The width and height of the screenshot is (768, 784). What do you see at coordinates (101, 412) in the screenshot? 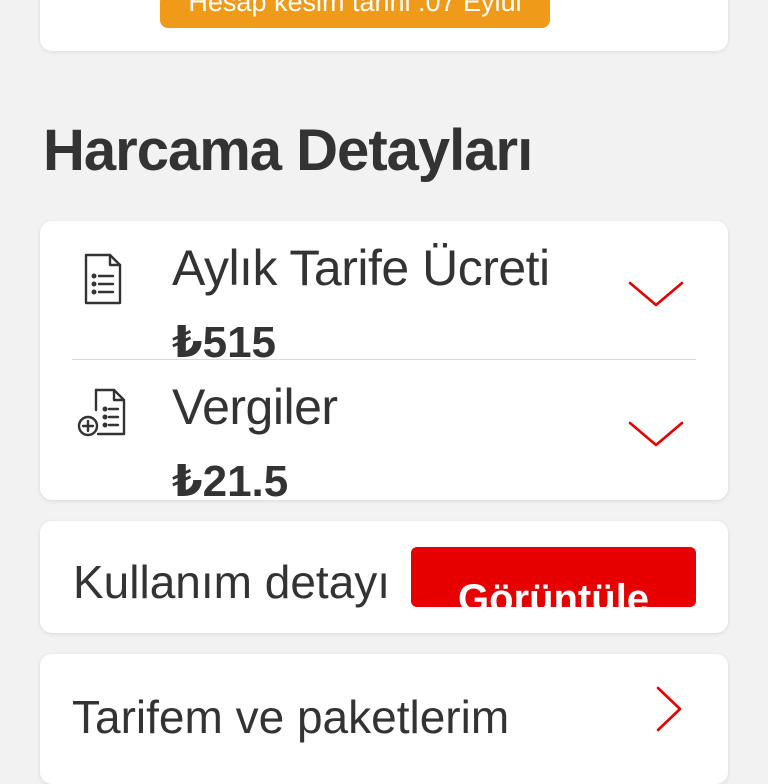
I see `document-add-icon` at bounding box center [101, 412].